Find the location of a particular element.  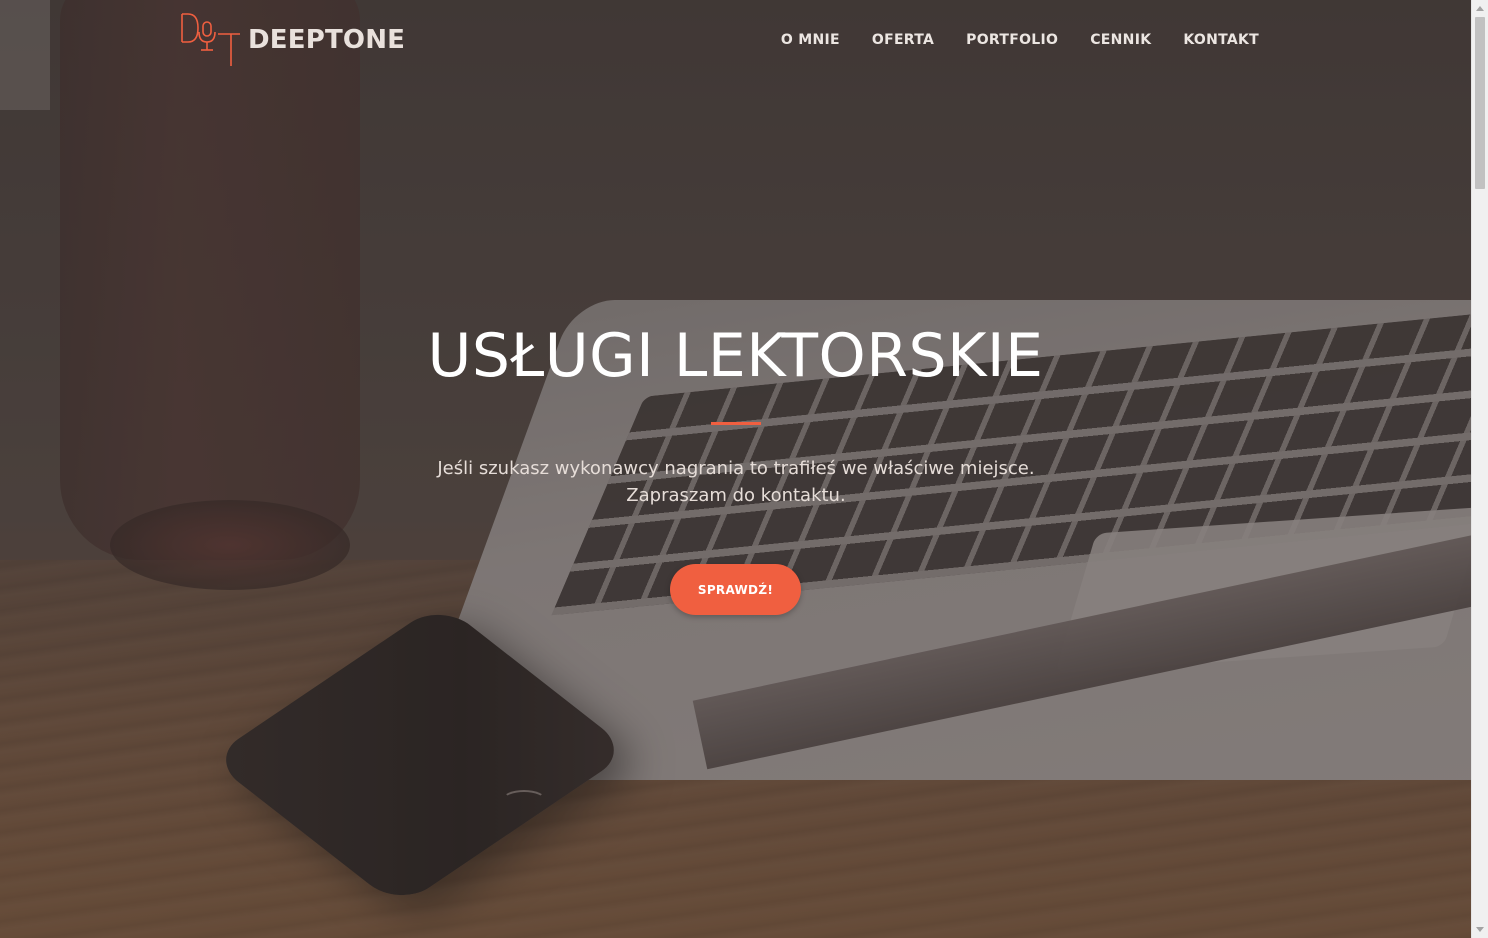

scroll-down-arrow-icon is located at coordinates (1480, 929).